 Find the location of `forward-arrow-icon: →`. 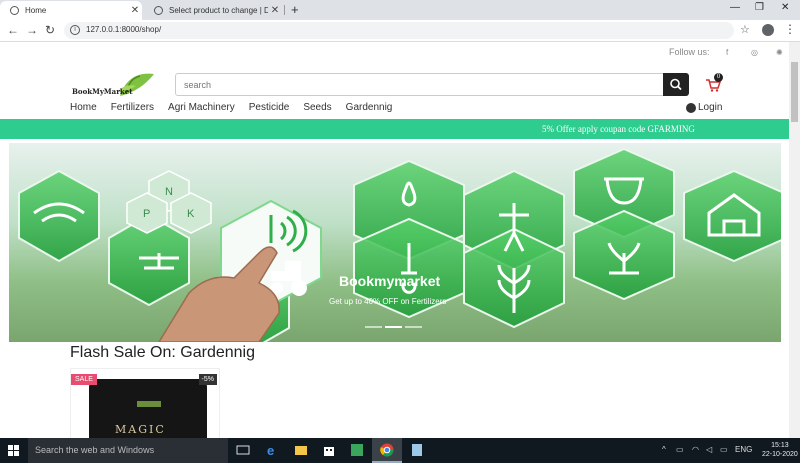

forward-arrow-icon: → is located at coordinates (32, 30).